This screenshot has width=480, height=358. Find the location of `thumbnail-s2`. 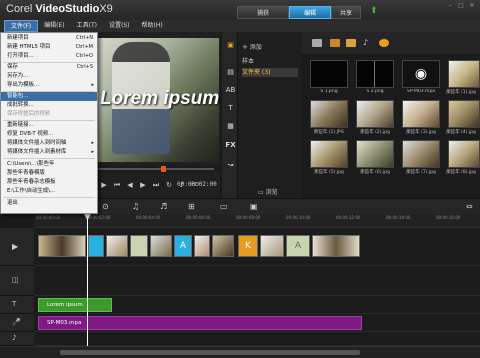

thumbnail-s2 is located at coordinates (375, 74).